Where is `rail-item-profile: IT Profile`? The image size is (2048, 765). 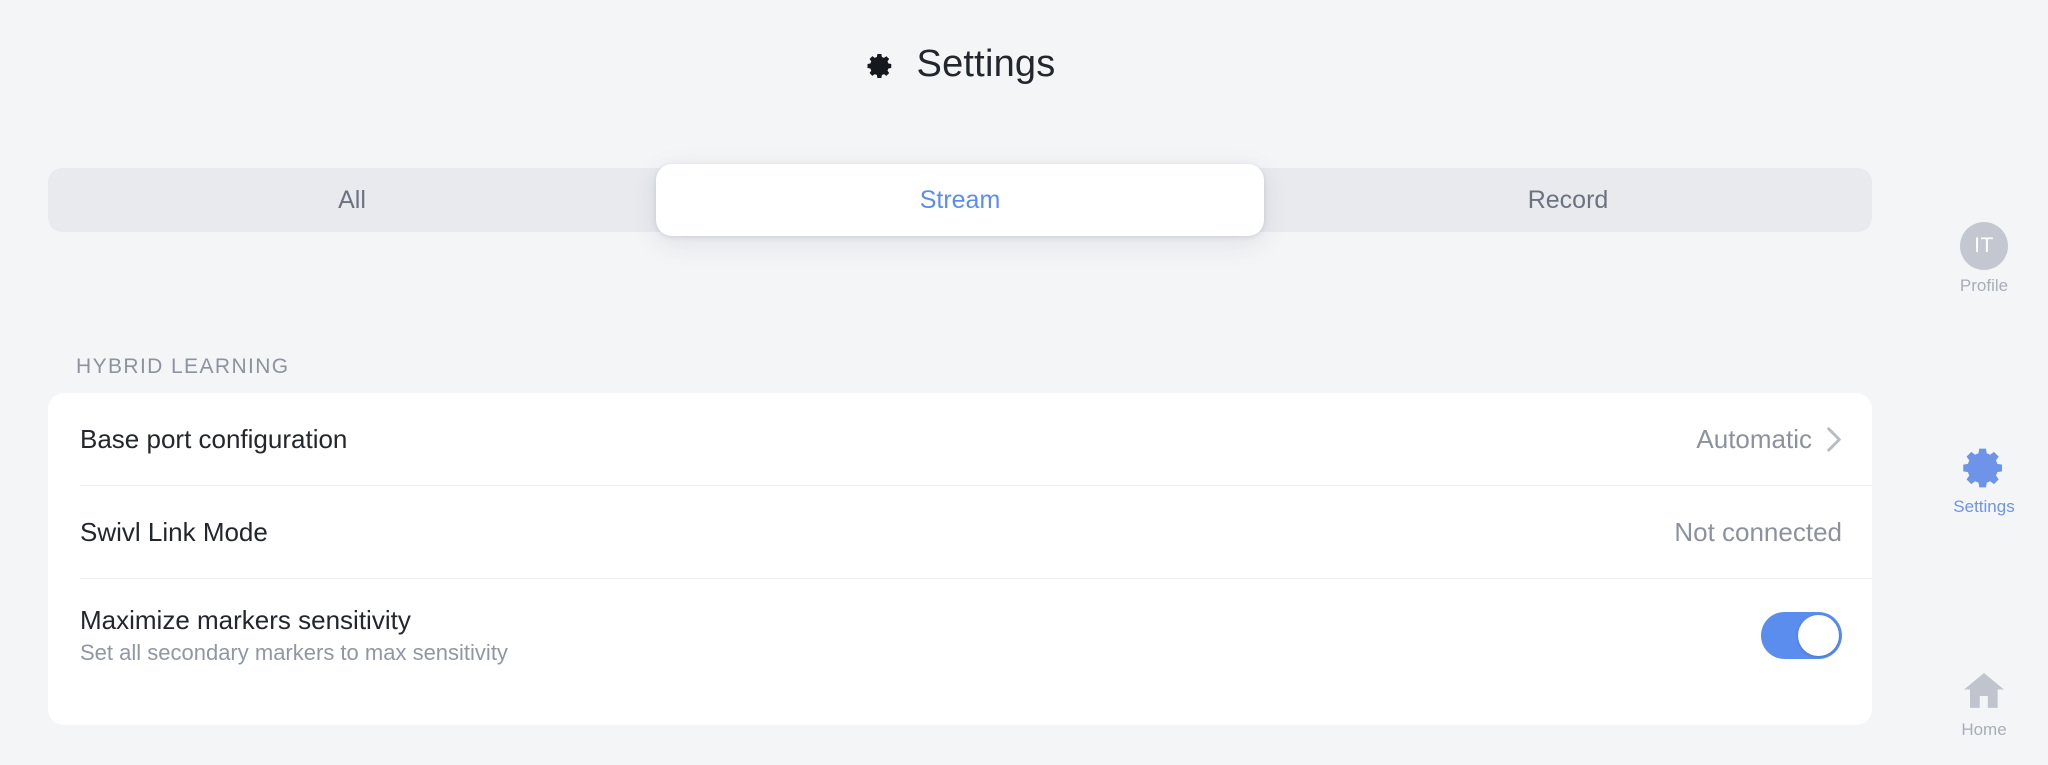 rail-item-profile: IT Profile is located at coordinates (1984, 258).